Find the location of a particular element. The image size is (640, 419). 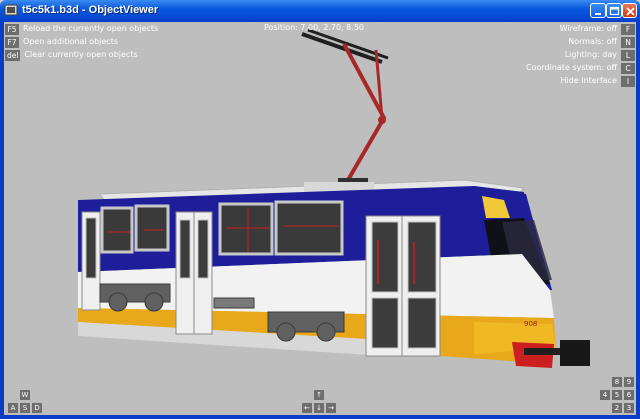

hint-reload: F5 Reload the currently open objects is located at coordinates (81, 29).